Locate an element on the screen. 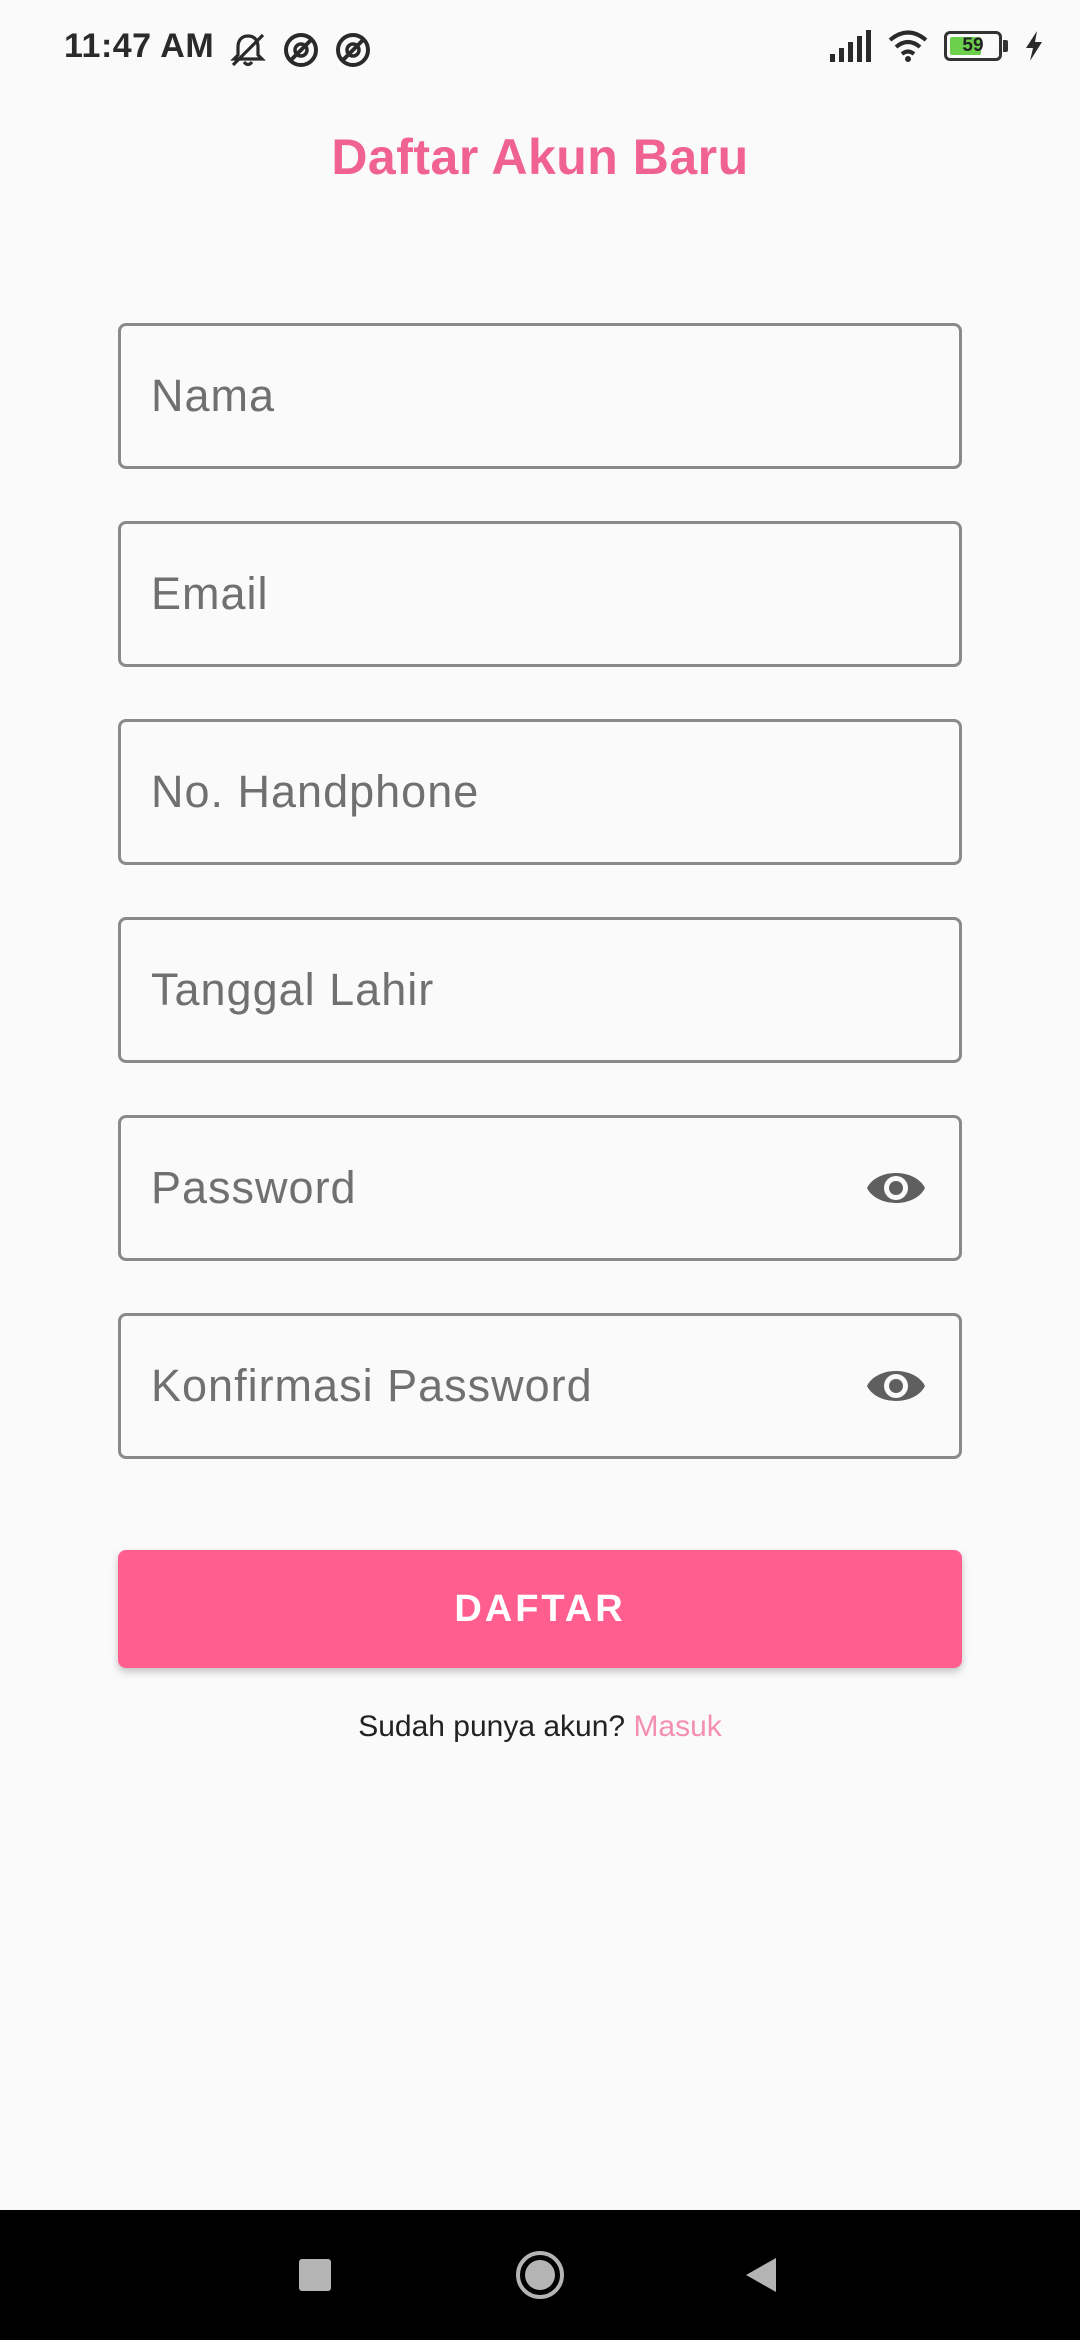 This screenshot has height=2340, width=1080. email-input is located at coordinates (521, 594).